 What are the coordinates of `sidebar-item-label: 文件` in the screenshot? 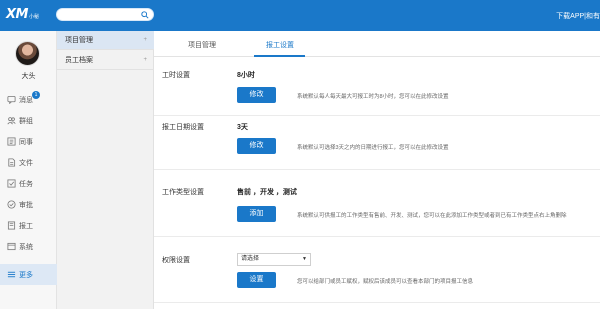 It's located at (26, 163).